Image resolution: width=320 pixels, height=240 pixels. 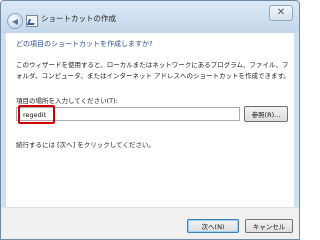 I want to click on close-icon: ✕, so click(x=281, y=12).